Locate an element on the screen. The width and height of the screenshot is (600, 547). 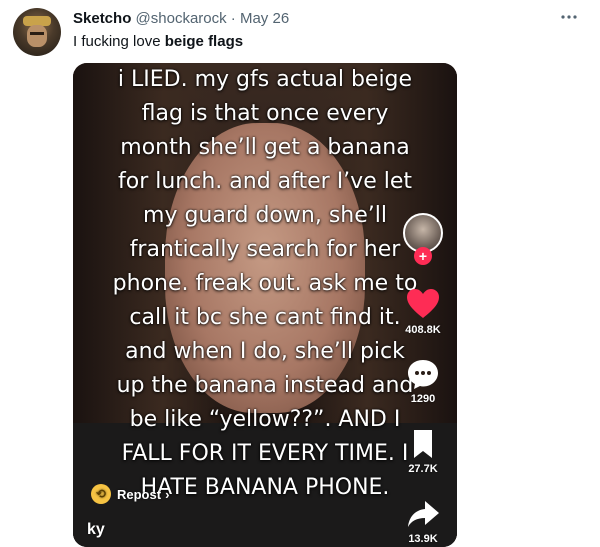
video-sidebar: + 408.8K 1290 27.7K 13.9K is located at coordinates (423, 380).